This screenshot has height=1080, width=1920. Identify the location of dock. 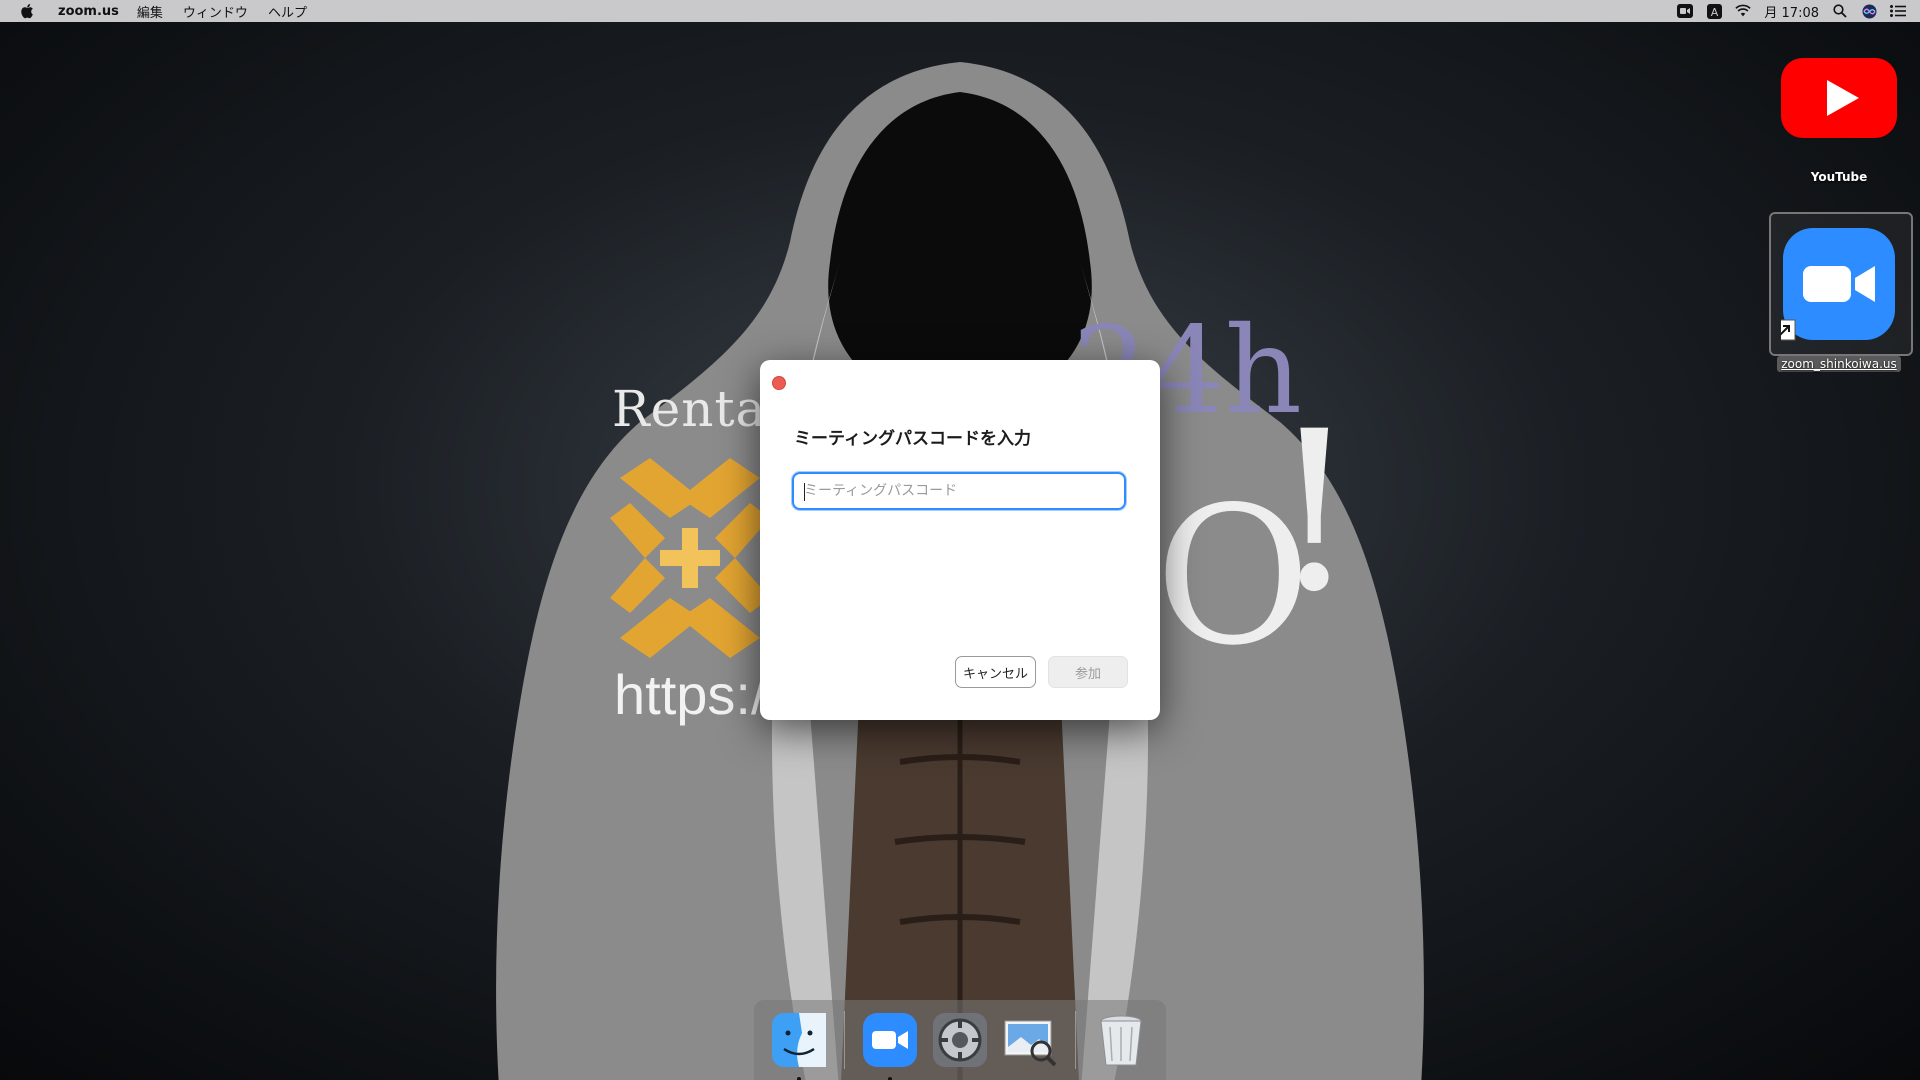
(960, 1040).